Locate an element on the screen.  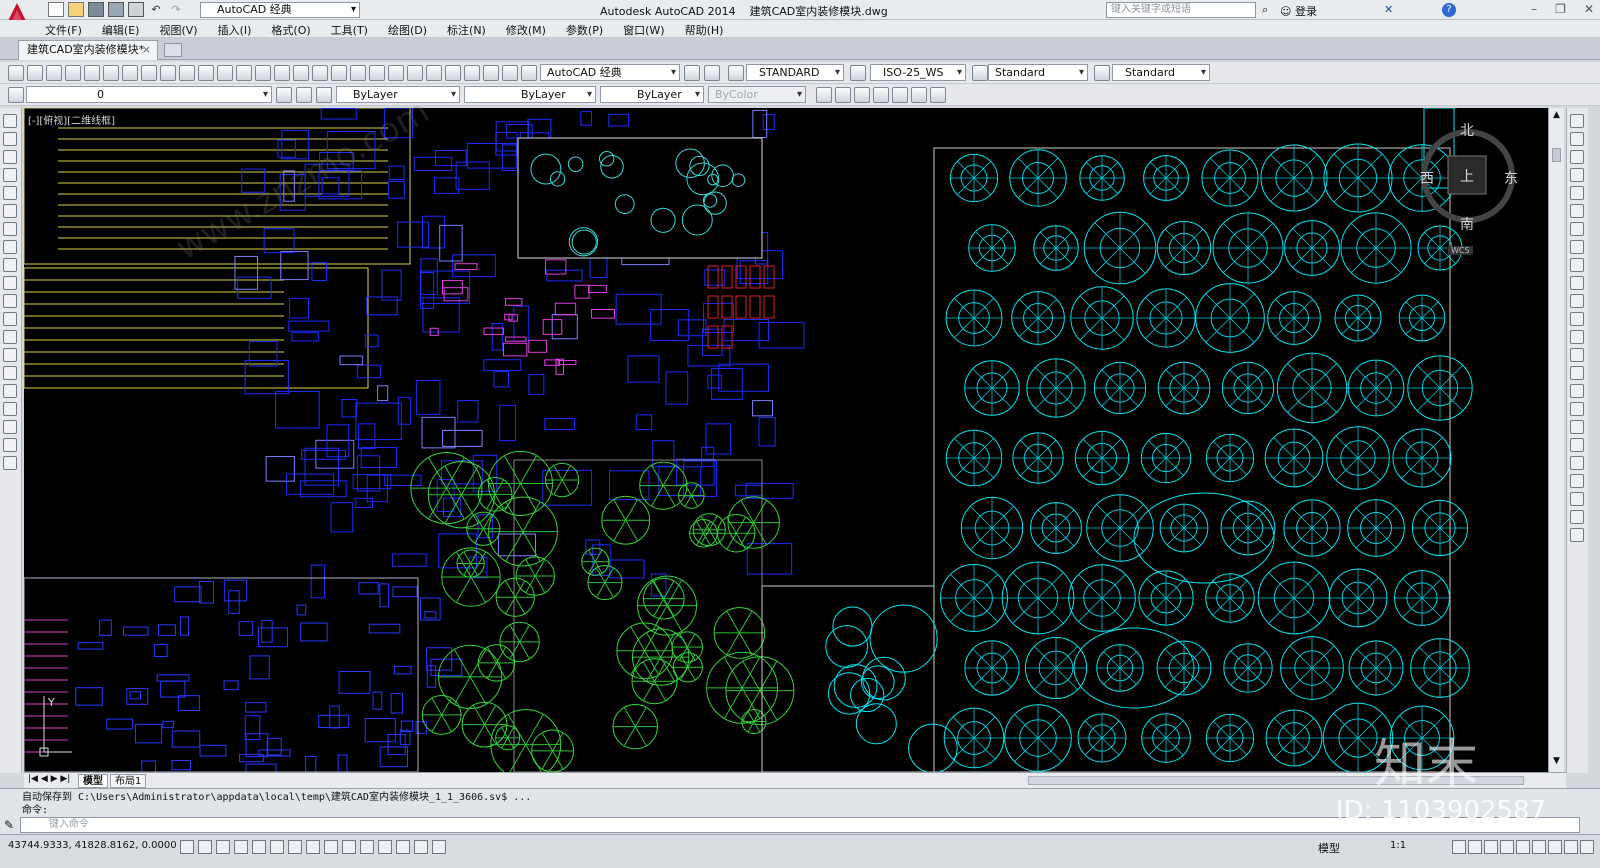
binoculars-icon: ⌕ is located at coordinates (1265, 10).